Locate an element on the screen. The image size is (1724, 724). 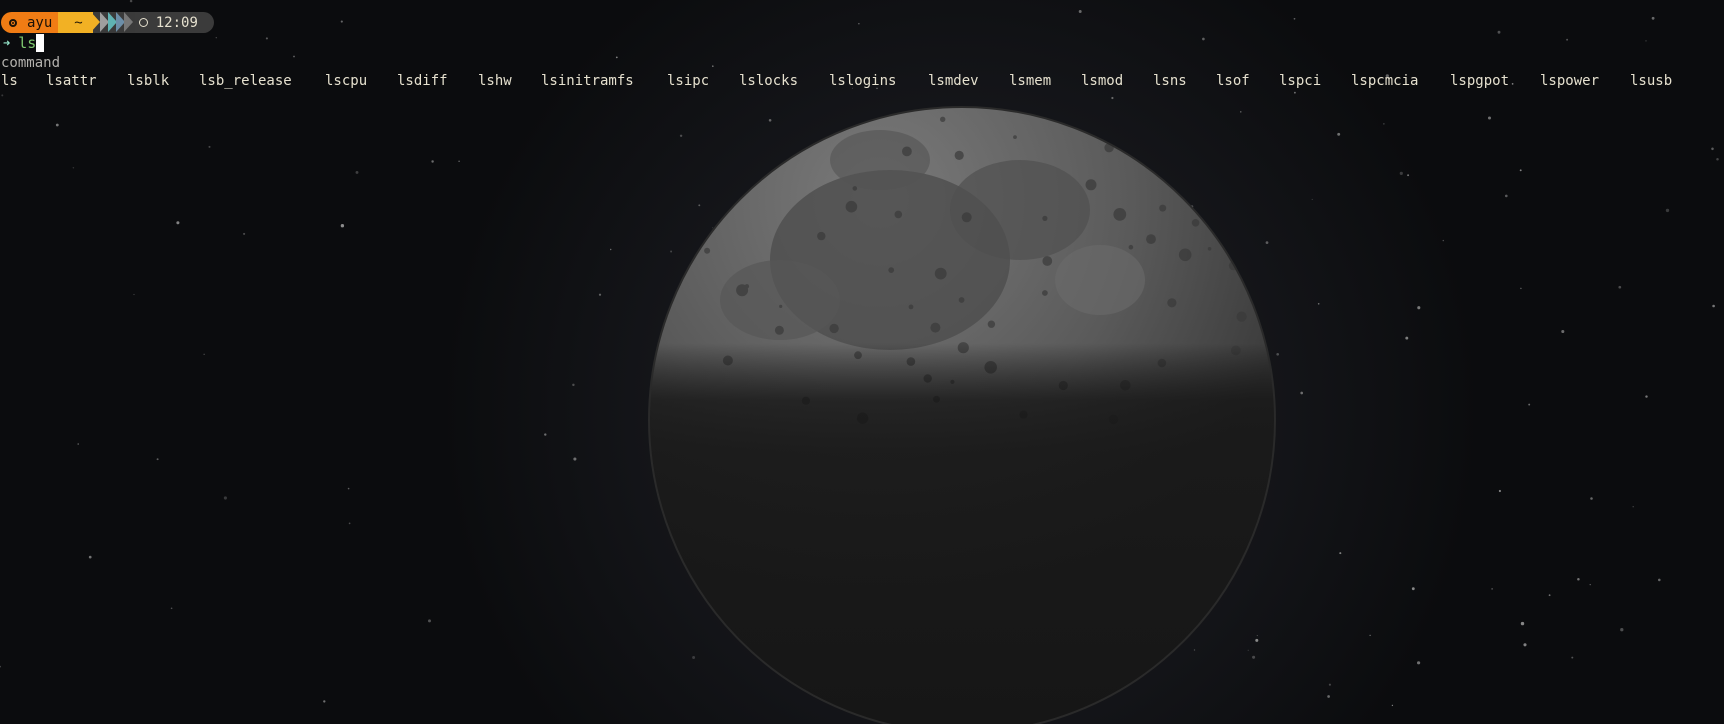
completion-item: lsof is located at coordinates (1233, 81).